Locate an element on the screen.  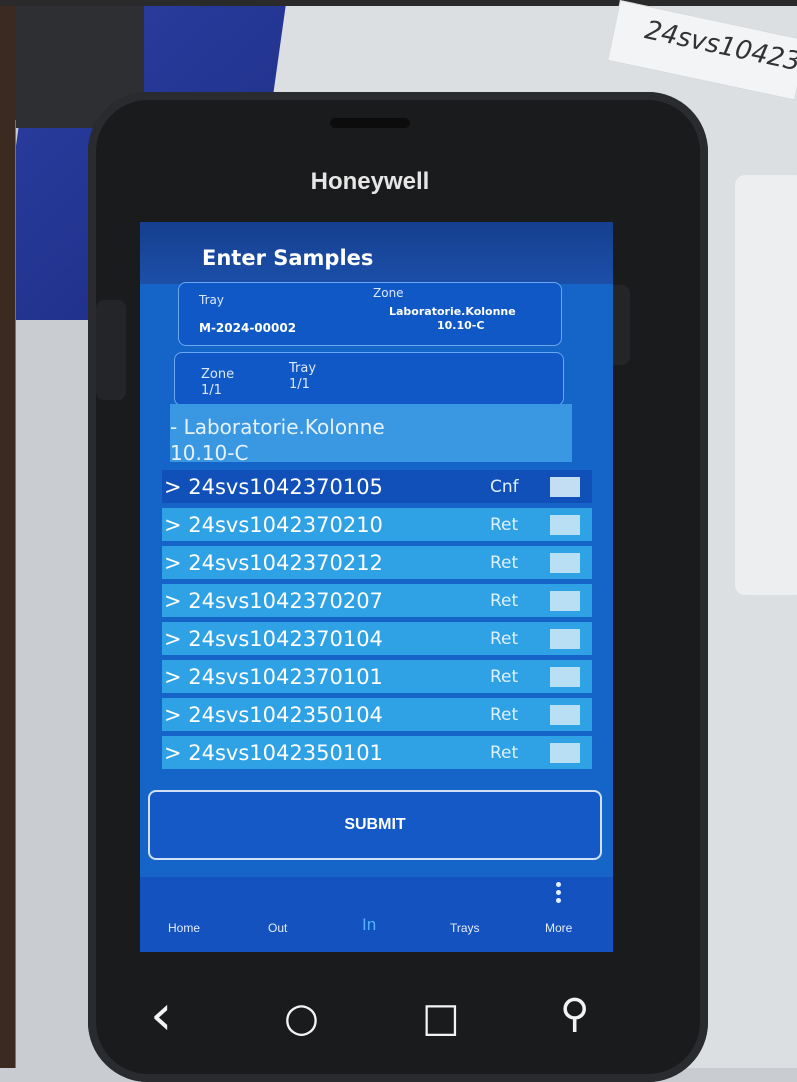
zone-value-line2: 10.10-C is located at coordinates (461, 325).